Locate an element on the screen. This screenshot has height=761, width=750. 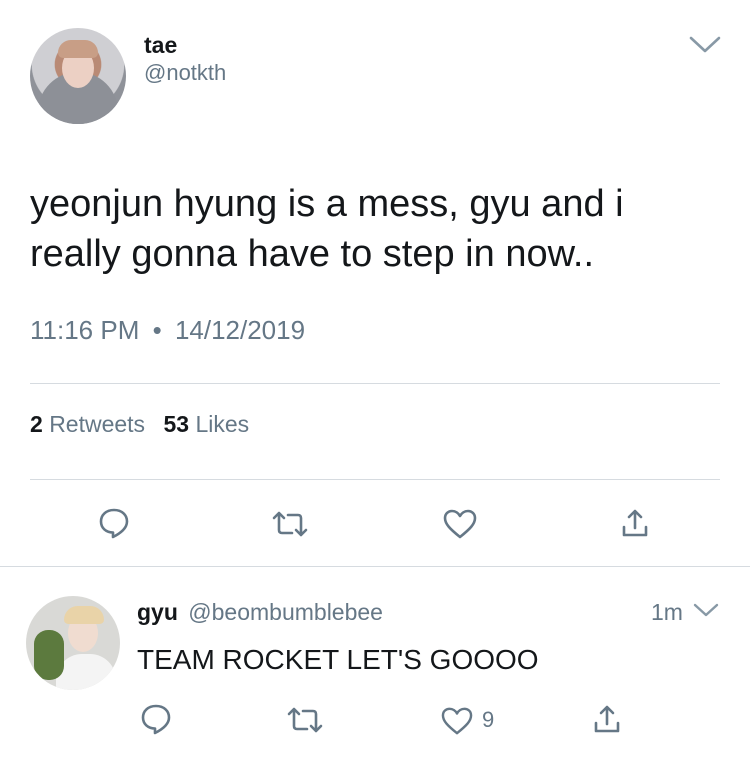
reply-text: TEAM ROCKET LET'S GOOOO is located at coordinates (338, 659).